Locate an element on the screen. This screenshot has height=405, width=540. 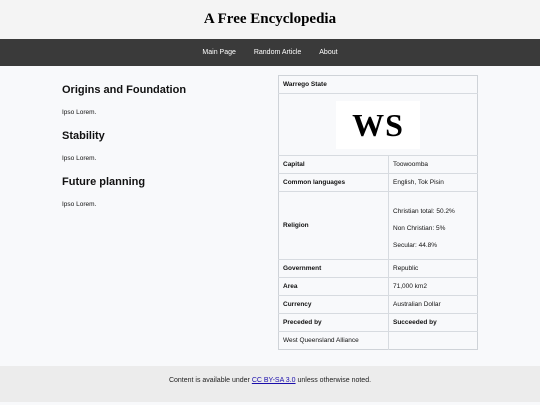
preceded-by-label: Preceded by is located at coordinates (333, 322).